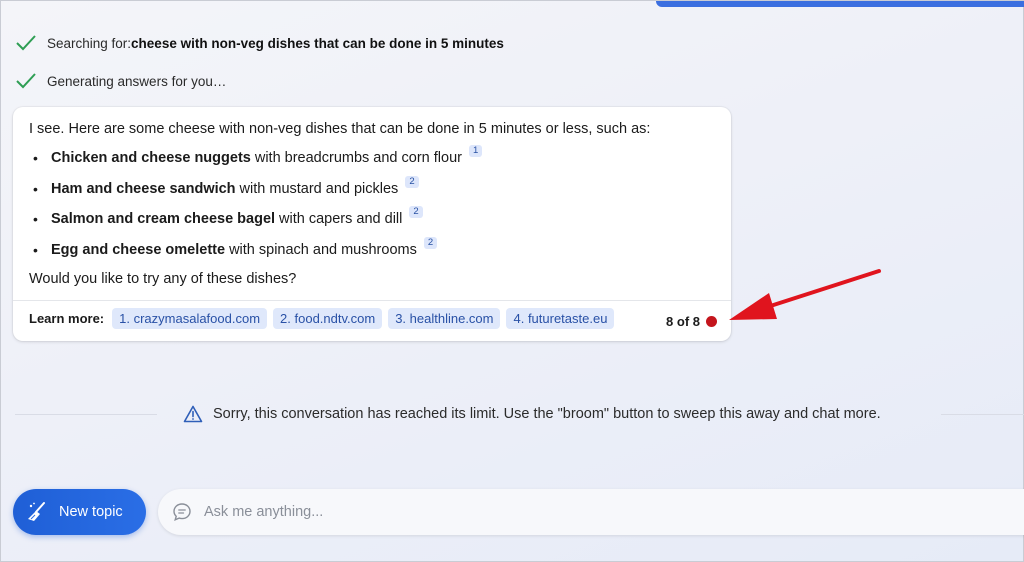 The width and height of the screenshot is (1024, 562). I want to click on top-accent-bar, so click(840, 4).